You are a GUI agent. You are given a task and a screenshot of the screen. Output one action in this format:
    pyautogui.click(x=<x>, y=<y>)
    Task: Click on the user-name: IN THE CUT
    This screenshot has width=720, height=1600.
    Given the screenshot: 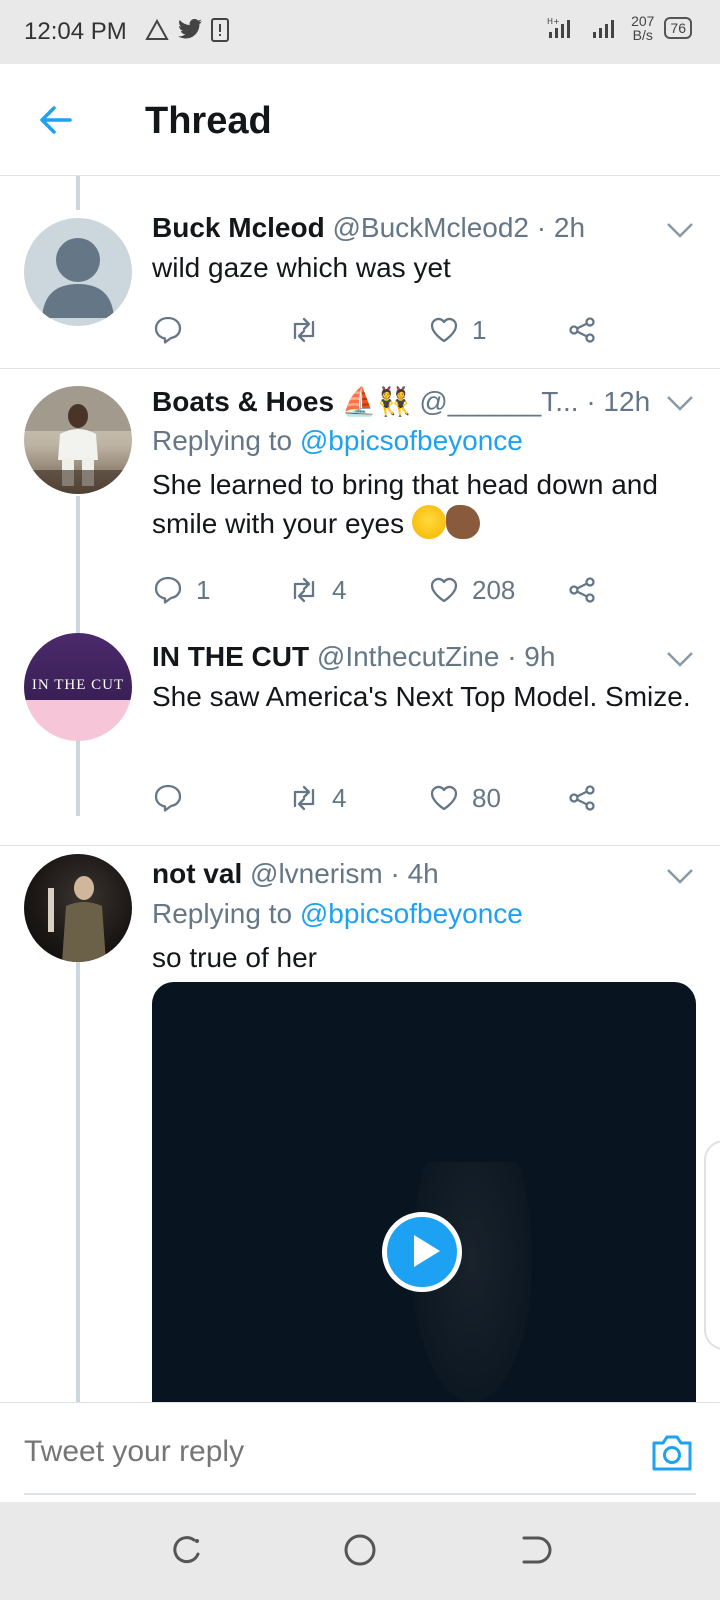 What is the action you would take?
    pyautogui.click(x=230, y=656)
    